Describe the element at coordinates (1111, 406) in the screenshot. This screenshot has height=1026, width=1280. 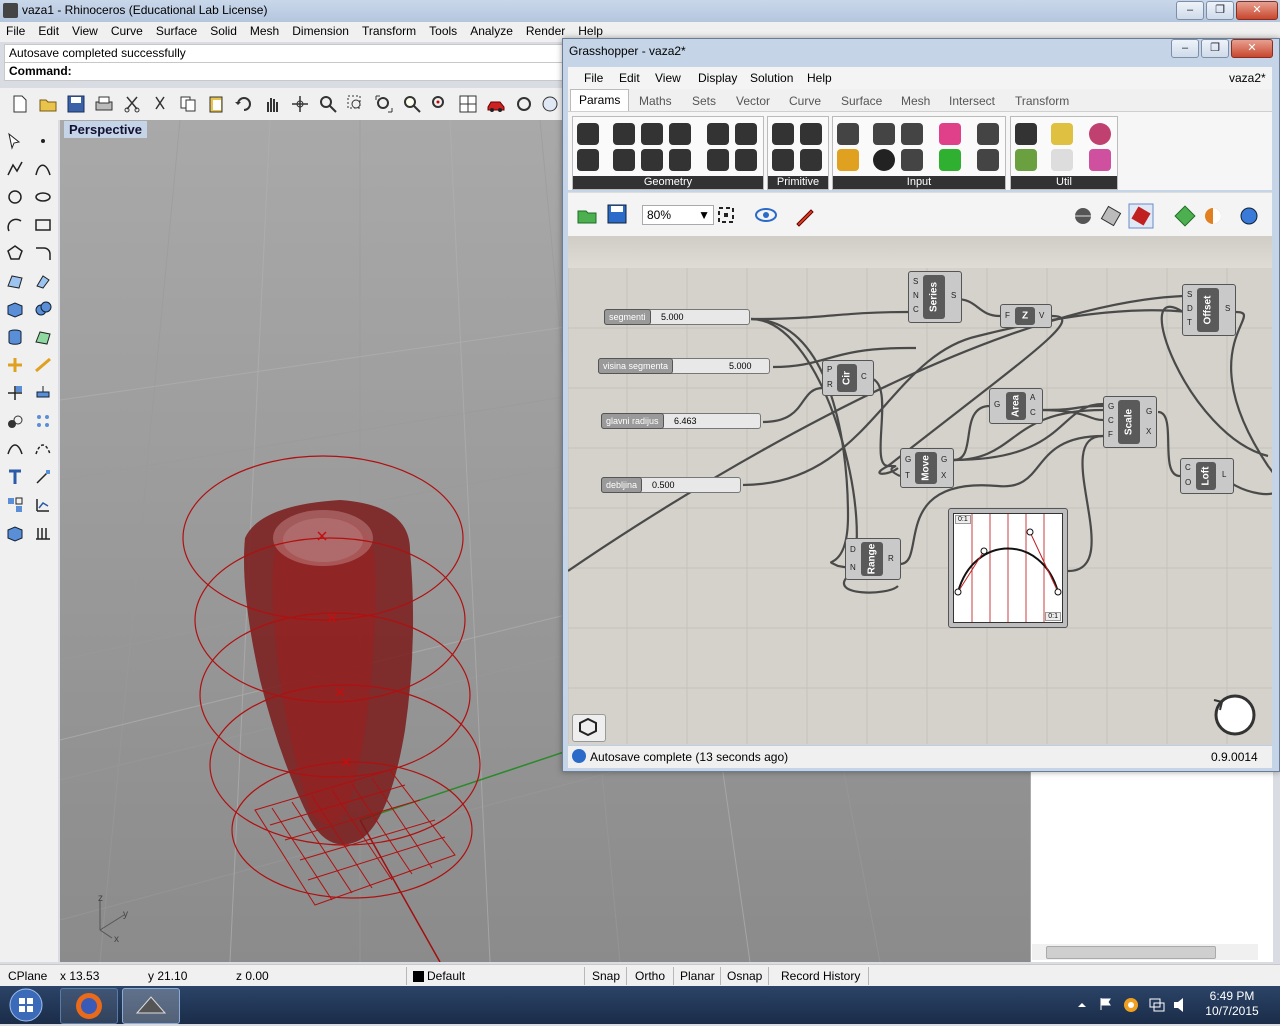
I see `scale-input-g: G` at that location.